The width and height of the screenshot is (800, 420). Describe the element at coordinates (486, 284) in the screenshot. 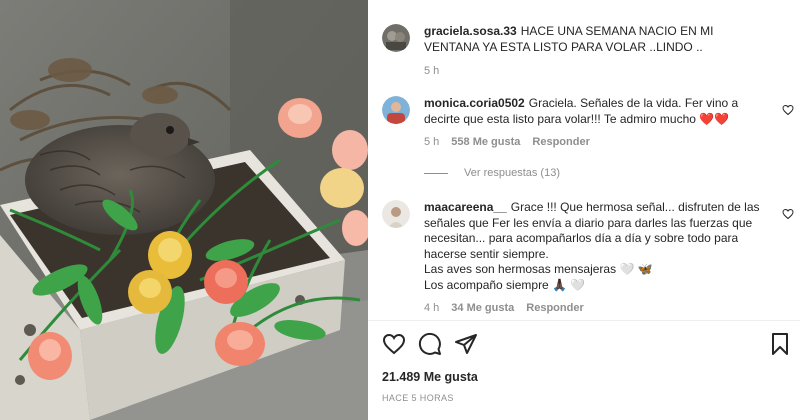

I see `comment-text-line: Los acompaño siempre` at that location.